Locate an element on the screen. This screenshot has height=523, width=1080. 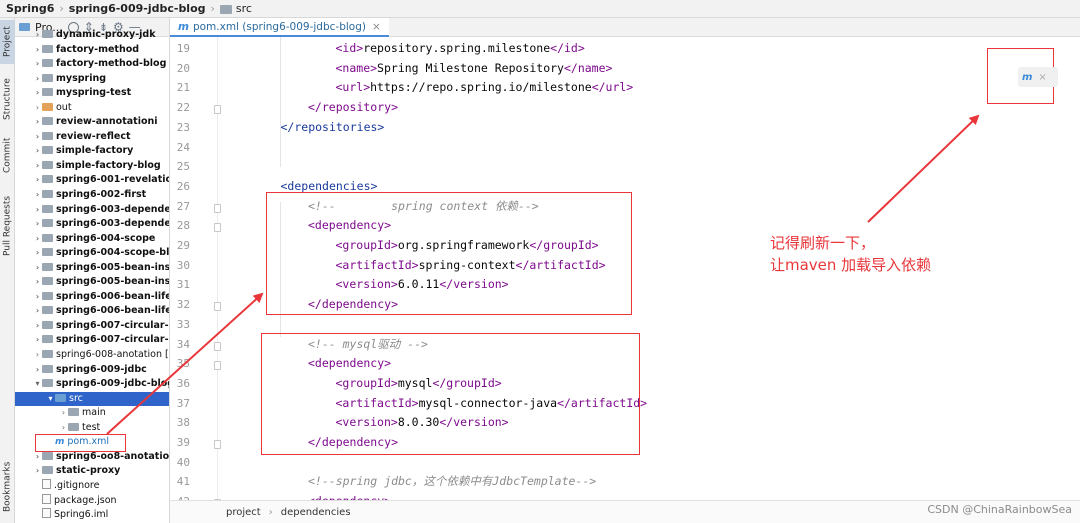
tree-item: › review-reflect is located at coordinates (92, 137).